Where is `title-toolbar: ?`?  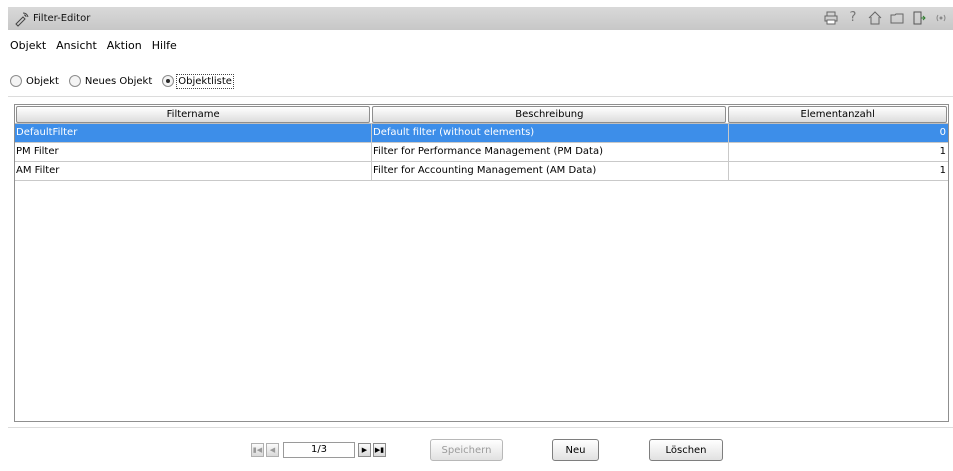
title-toolbar: ? is located at coordinates (886, 18).